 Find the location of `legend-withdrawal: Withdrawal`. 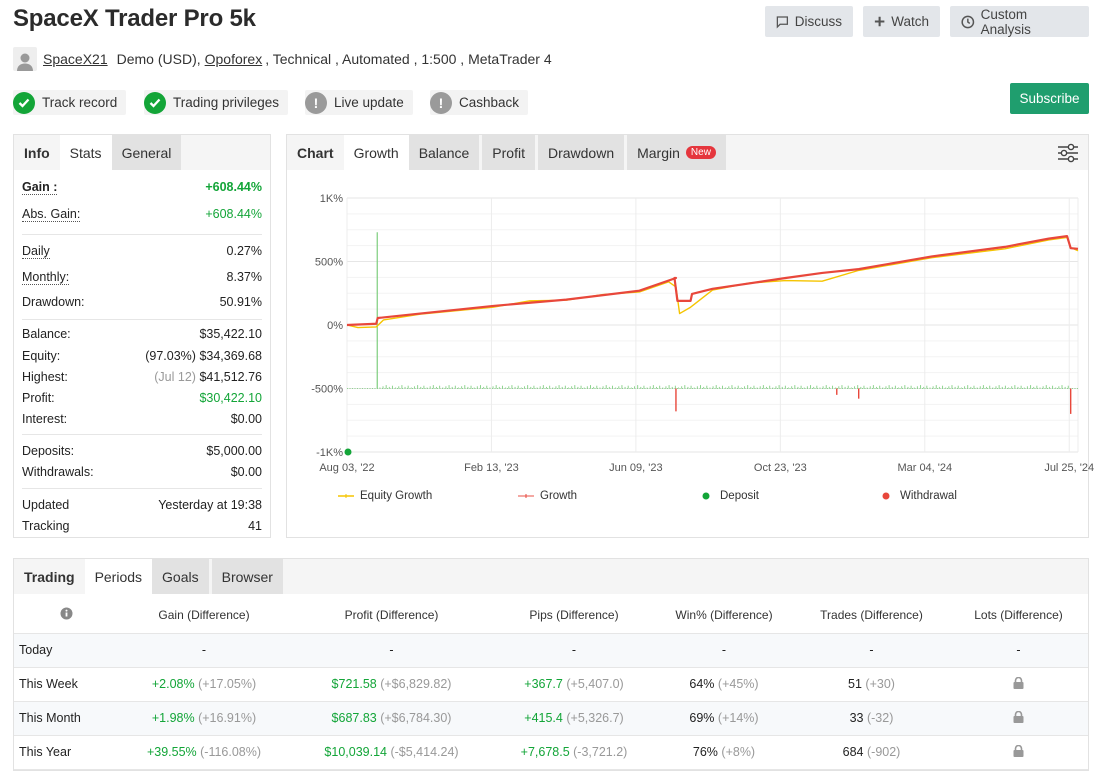

legend-withdrawal: Withdrawal is located at coordinates (919, 496).